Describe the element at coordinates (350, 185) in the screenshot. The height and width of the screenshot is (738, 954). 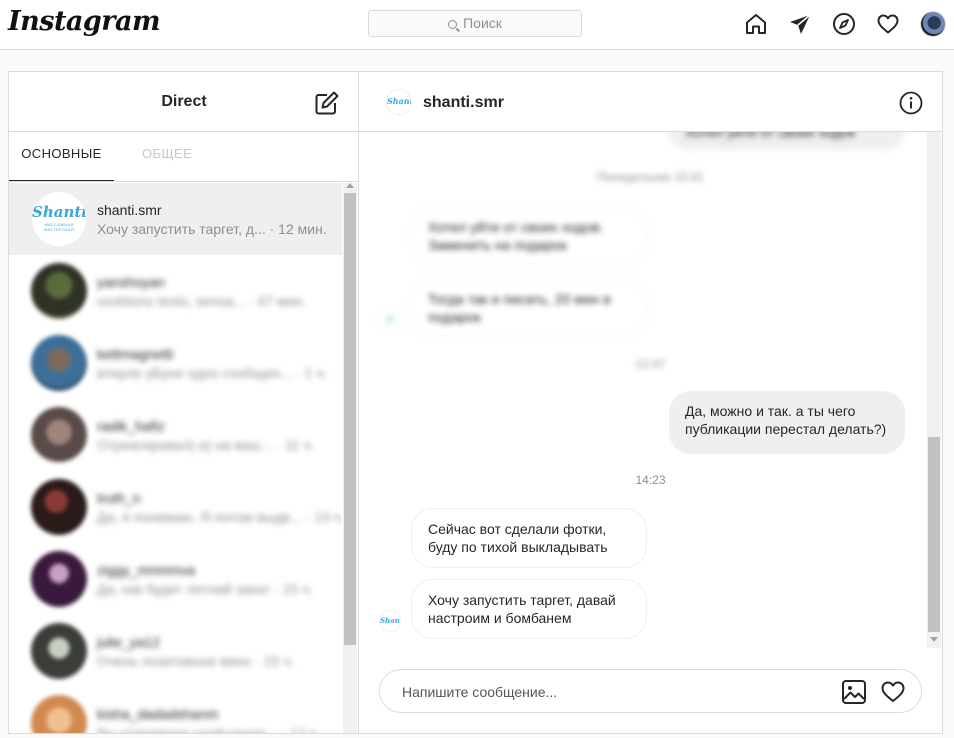
I see `scroll-up-arrow-icon` at that location.